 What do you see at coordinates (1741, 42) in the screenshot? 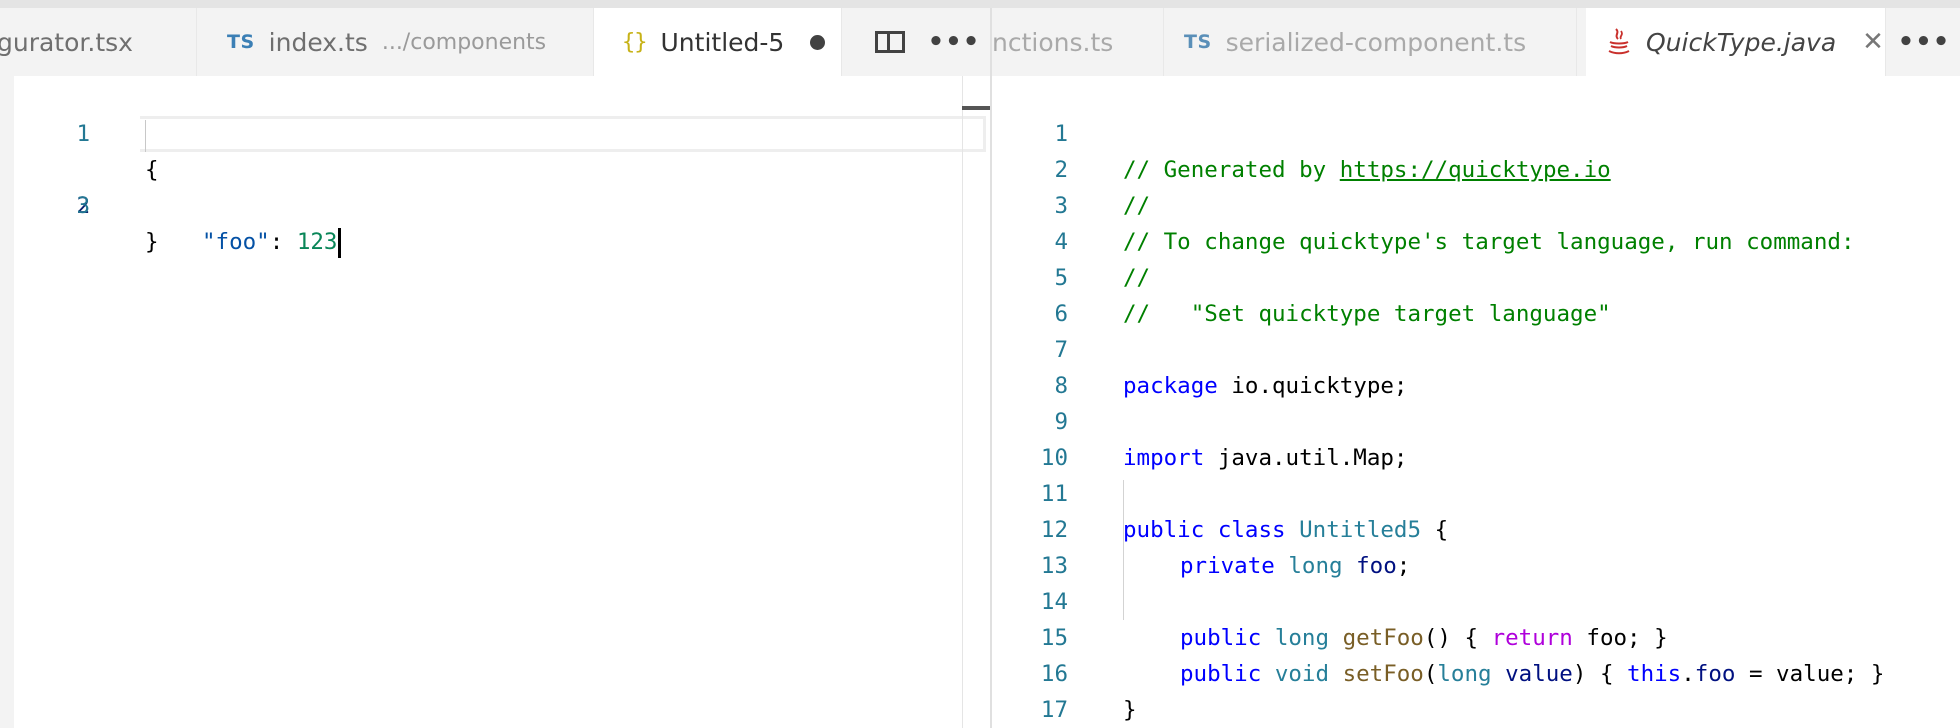
I see `tab-label: QuickType.java` at bounding box center [1741, 42].